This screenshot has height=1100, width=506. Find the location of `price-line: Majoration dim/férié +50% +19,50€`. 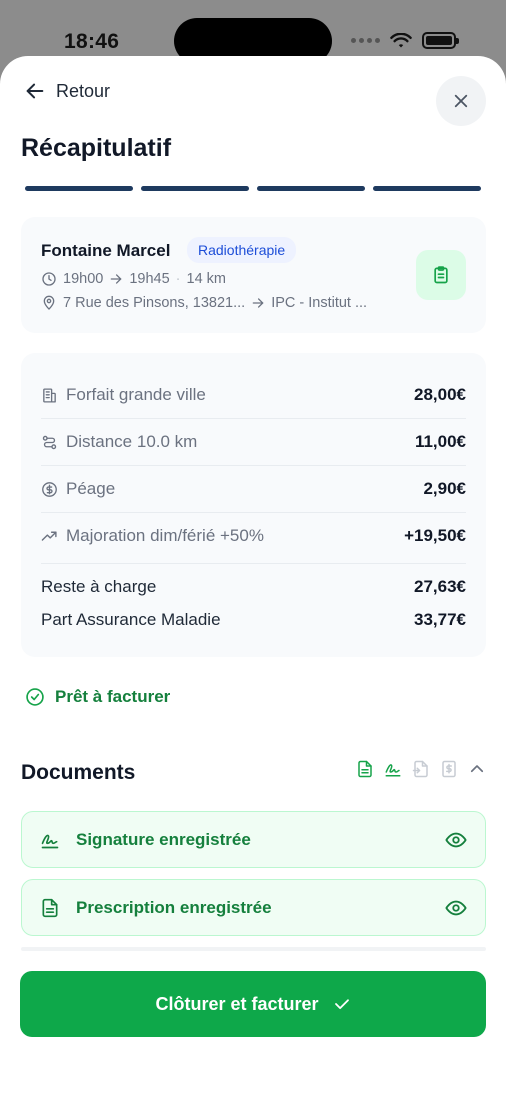

price-line: Majoration dim/férié +50% +19,50€ is located at coordinates (253, 536).